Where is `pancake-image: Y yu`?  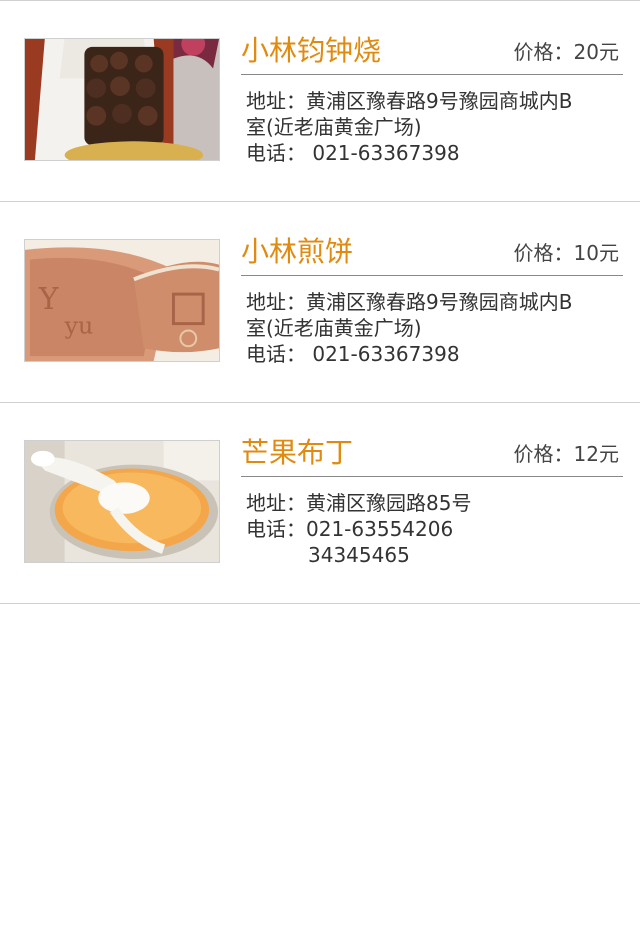
pancake-image: Y yu is located at coordinates (122, 300).